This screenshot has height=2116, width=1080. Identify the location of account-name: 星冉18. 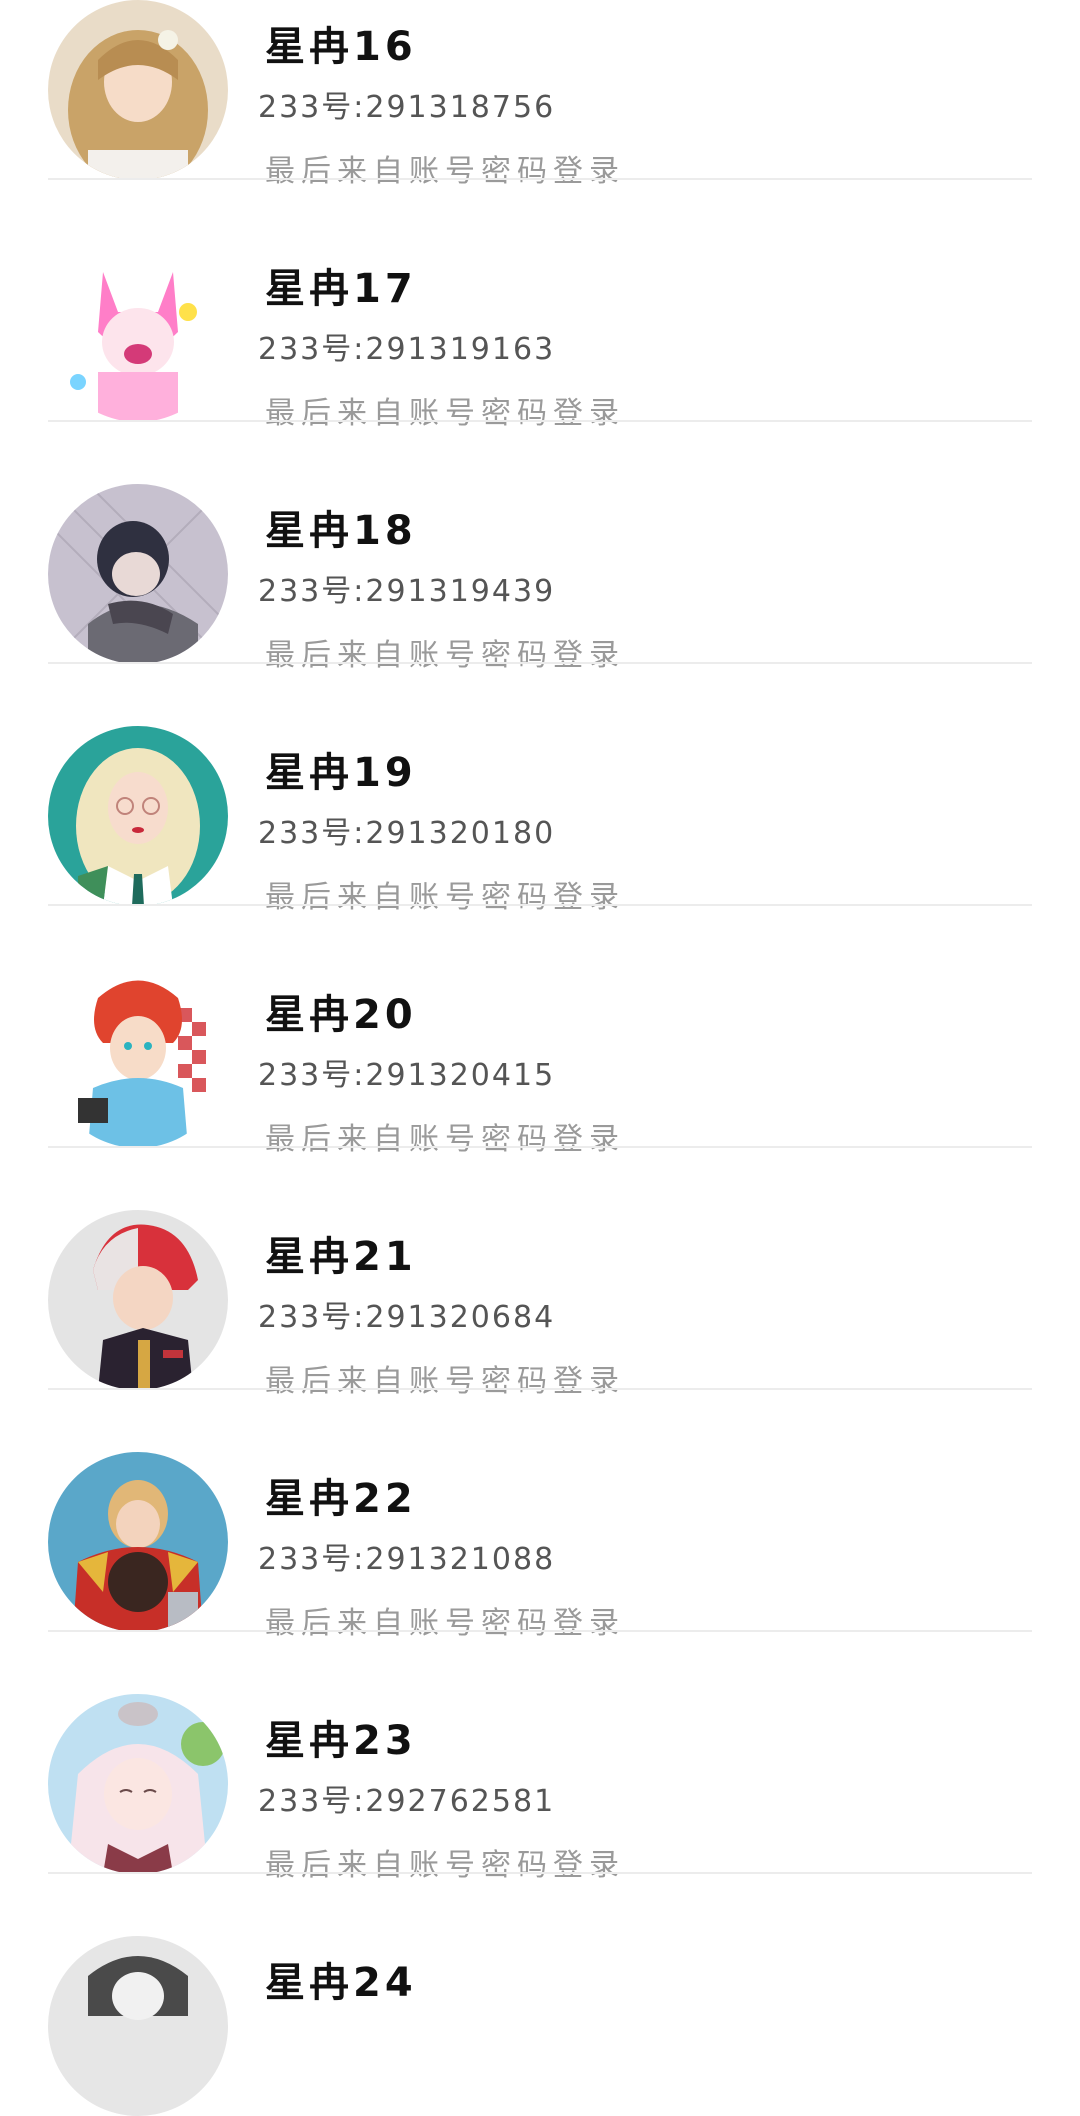
(341, 531).